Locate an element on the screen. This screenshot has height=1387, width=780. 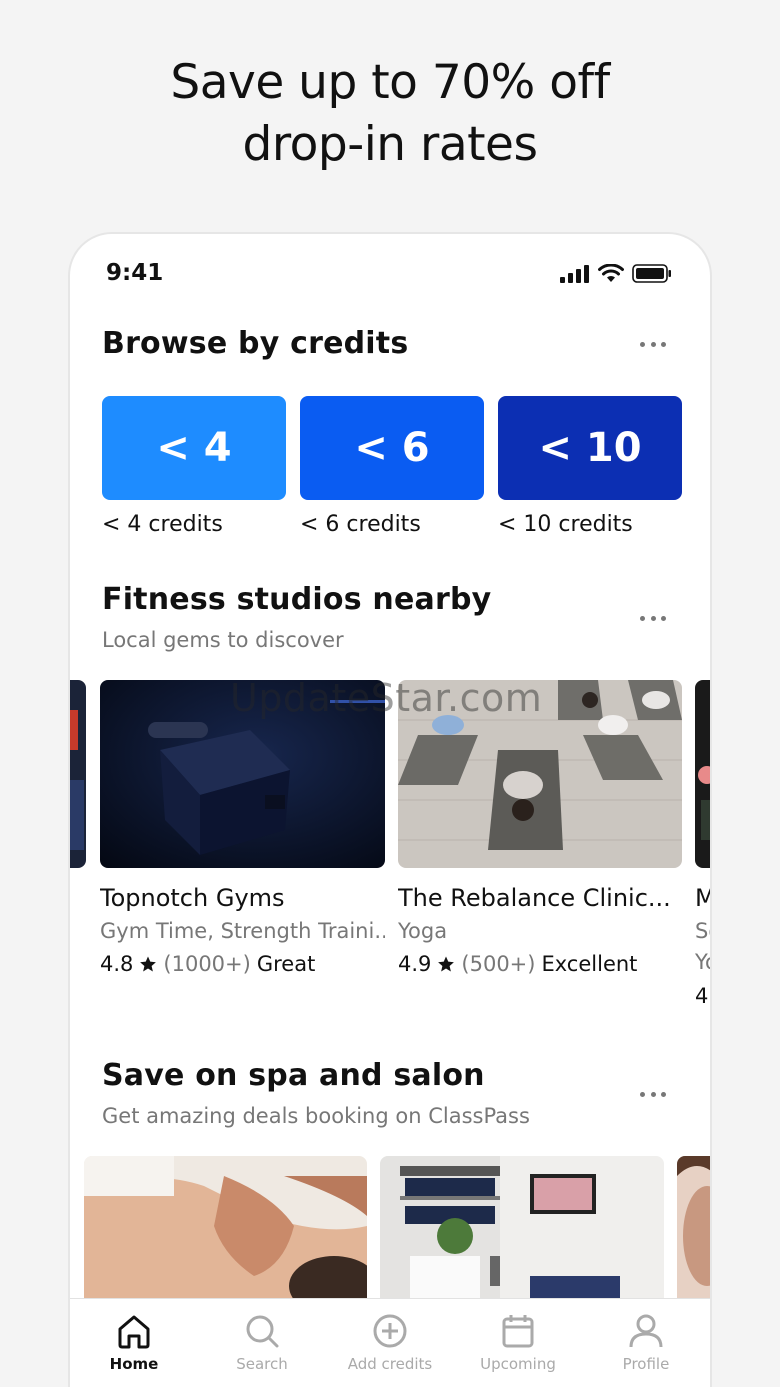
tab-profile: Profile is located at coordinates (646, 1343).